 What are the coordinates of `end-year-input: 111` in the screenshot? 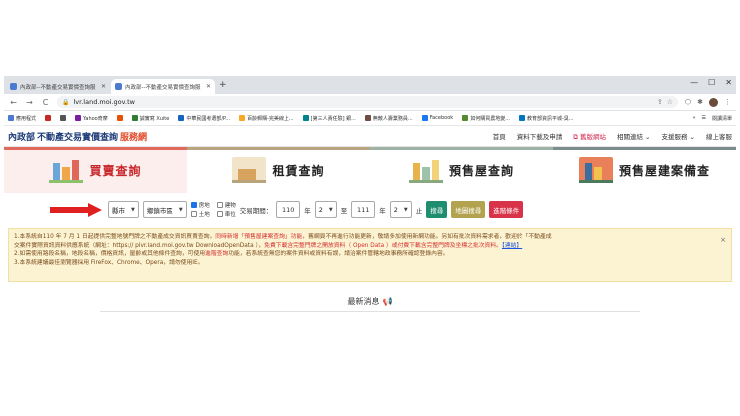 It's located at (363, 209).